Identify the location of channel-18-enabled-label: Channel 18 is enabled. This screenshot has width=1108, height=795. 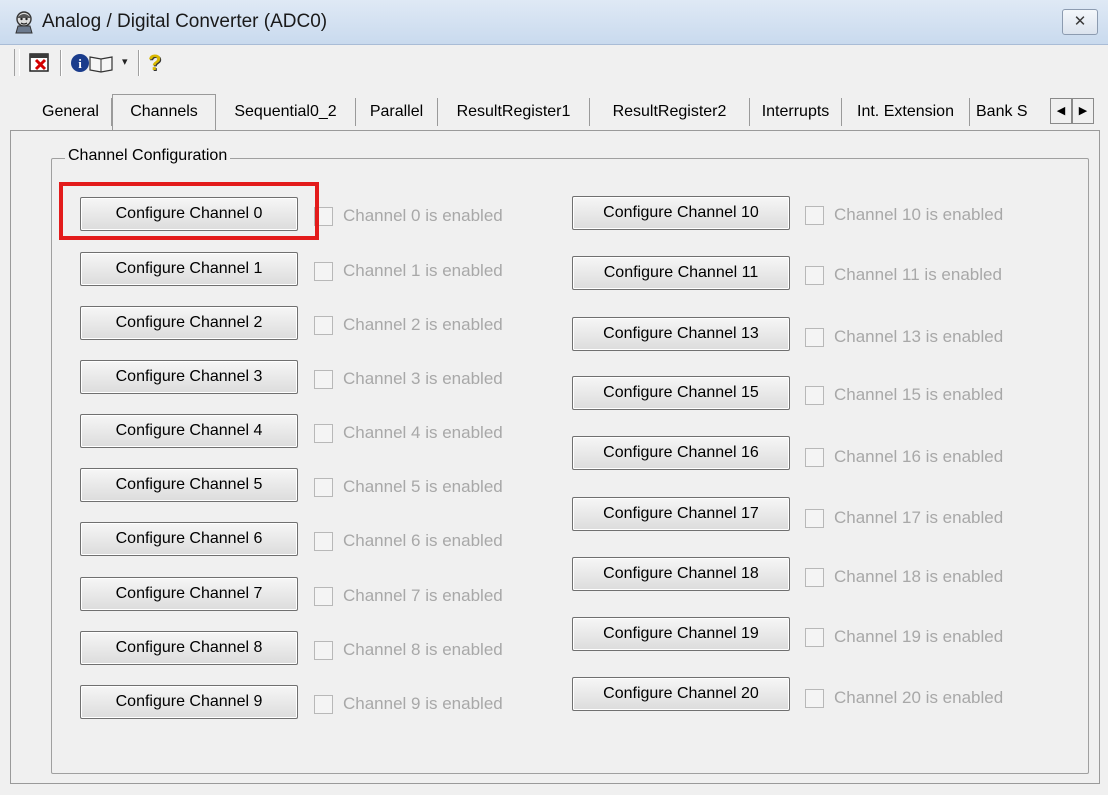
(919, 576).